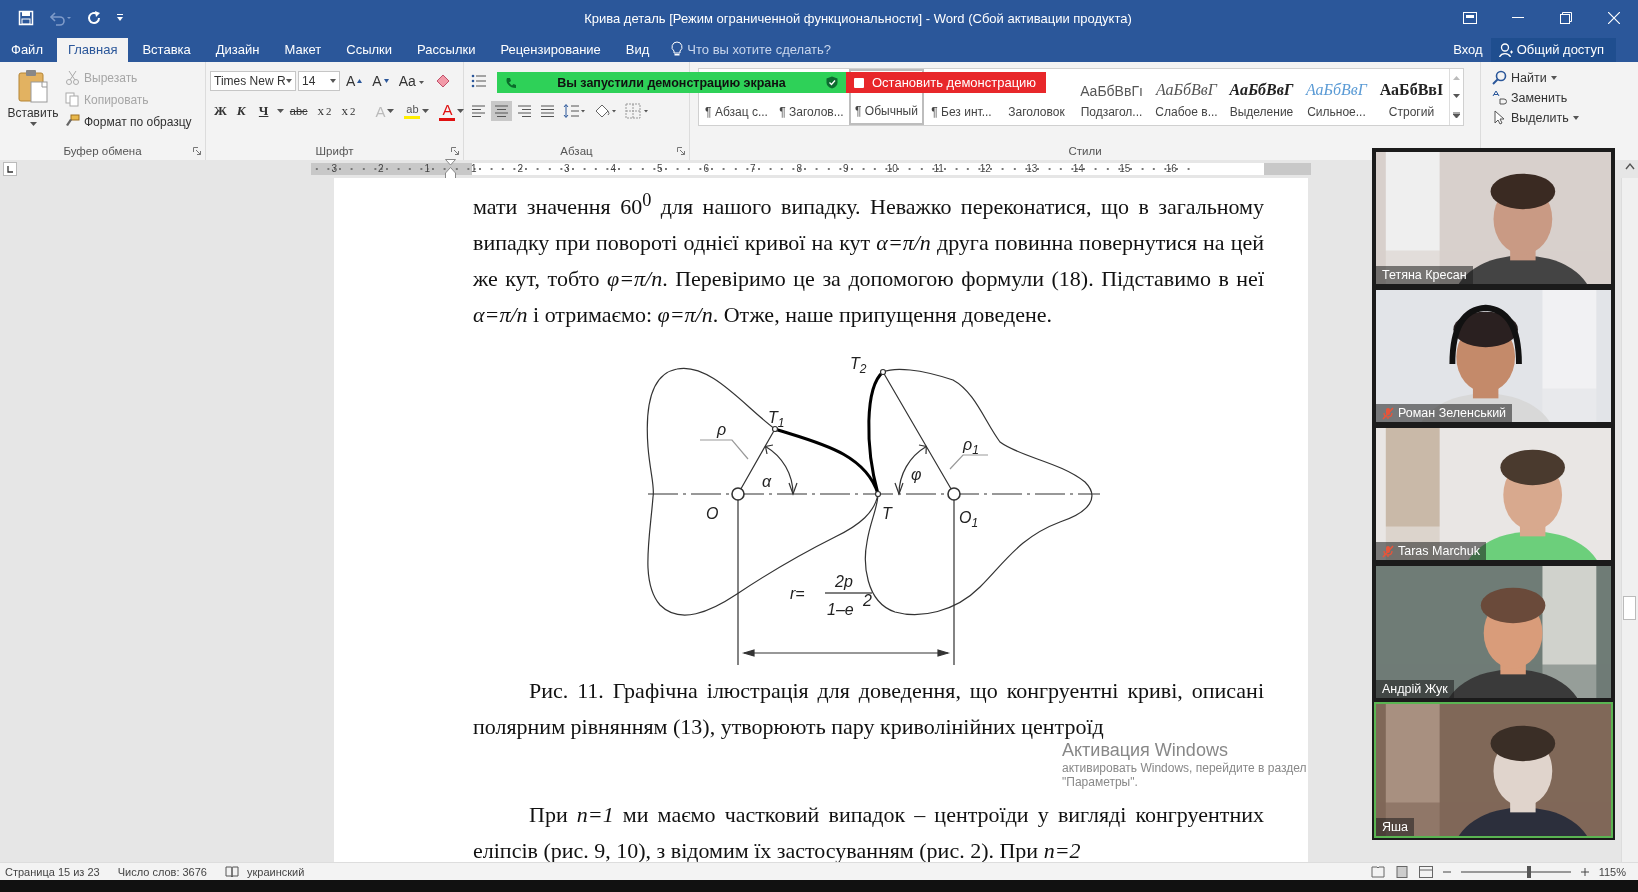 Image resolution: width=1638 pixels, height=892 pixels. I want to click on ruler-number: 6, so click(706, 169).